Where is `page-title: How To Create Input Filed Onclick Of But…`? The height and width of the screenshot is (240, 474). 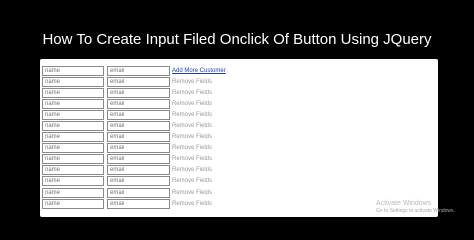
page-title: How To Create Input Filed Onclick Of But… is located at coordinates (237, 39).